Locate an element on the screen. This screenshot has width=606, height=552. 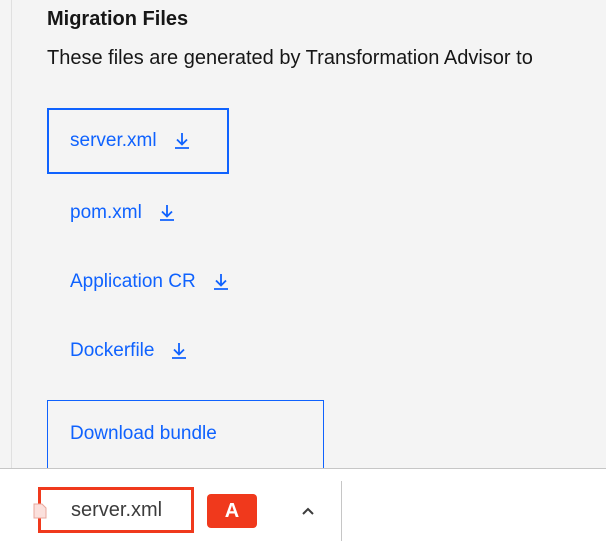
download-bundle-button: Download bundle is located at coordinates (185, 434).